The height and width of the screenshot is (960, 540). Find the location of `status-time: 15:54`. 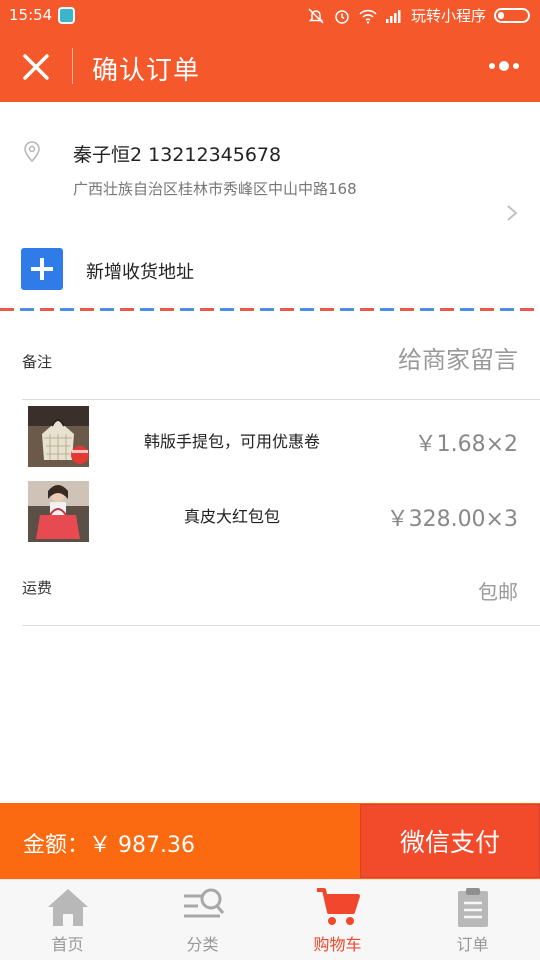

status-time: 15:54 is located at coordinates (31, 15).